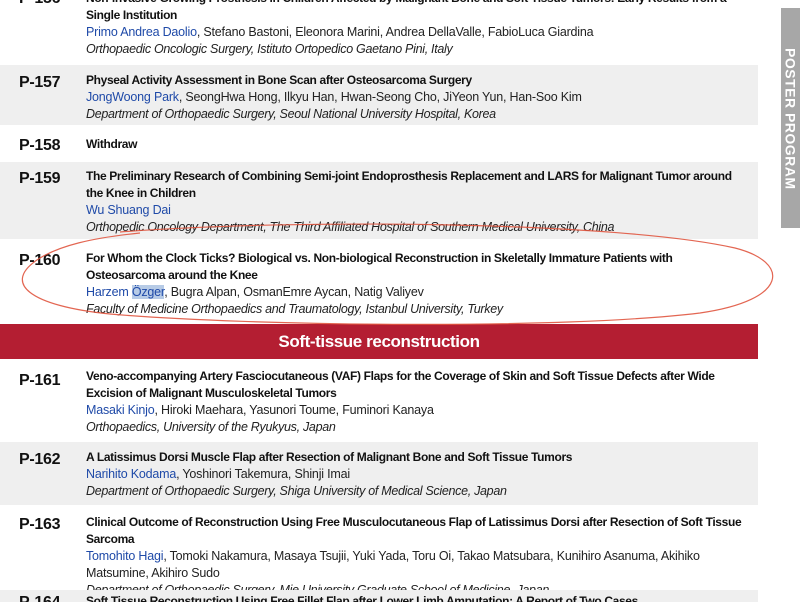  Describe the element at coordinates (790, 119) in the screenshot. I see `side-tab-label: POSTER PROGRAM` at that location.